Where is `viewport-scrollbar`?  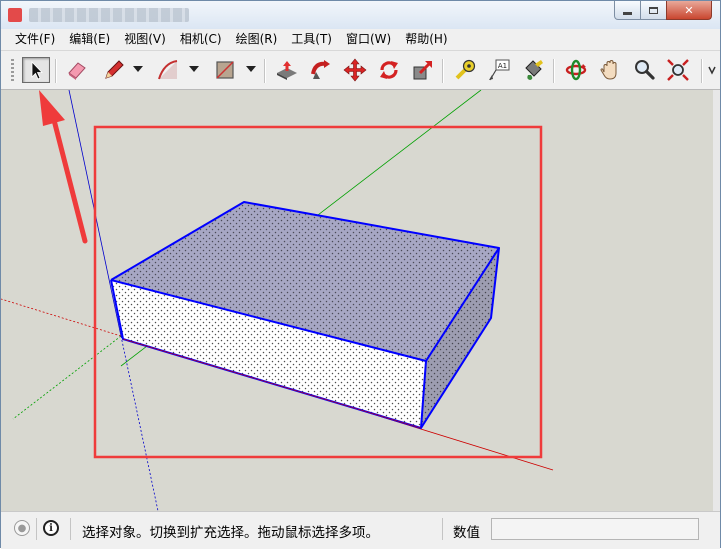 viewport-scrollbar is located at coordinates (716, 300).